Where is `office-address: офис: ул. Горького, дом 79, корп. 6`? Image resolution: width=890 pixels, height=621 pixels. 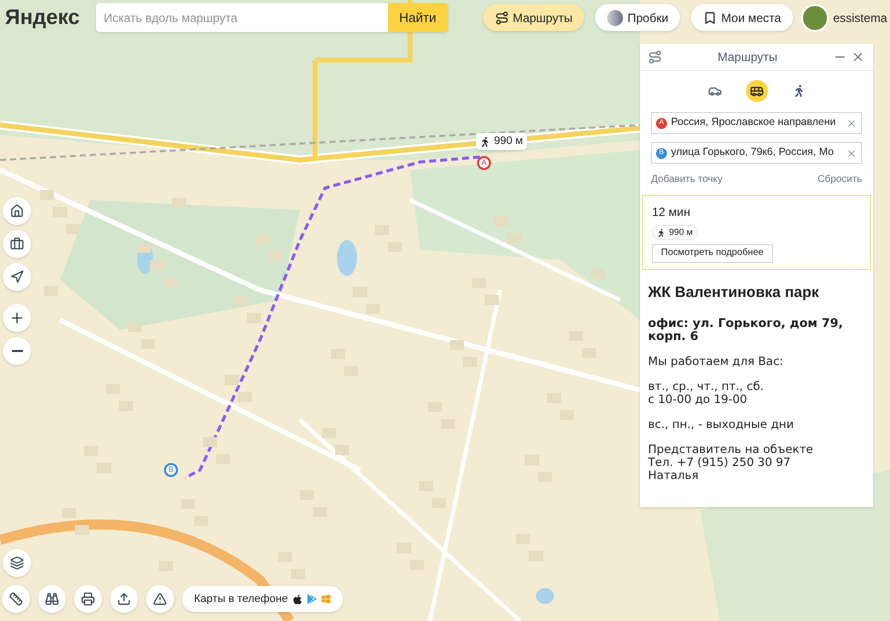
office-address: офис: ул. Горького, дом 79, корп. 6 is located at coordinates (746, 329).